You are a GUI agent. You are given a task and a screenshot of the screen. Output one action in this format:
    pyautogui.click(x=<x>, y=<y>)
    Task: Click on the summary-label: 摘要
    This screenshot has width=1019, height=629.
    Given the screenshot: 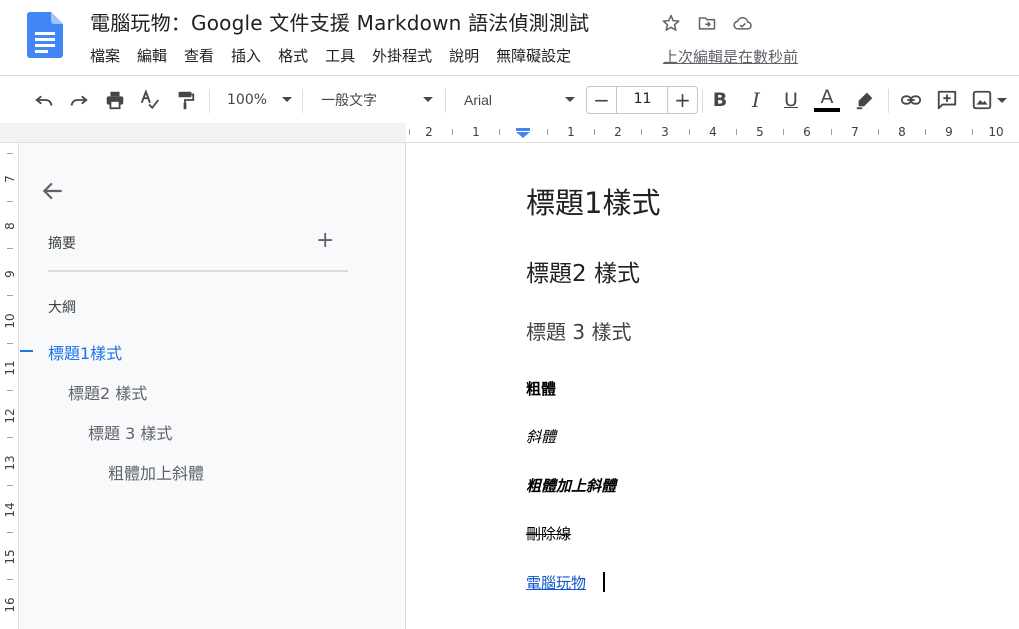 What is the action you would take?
    pyautogui.click(x=62, y=244)
    